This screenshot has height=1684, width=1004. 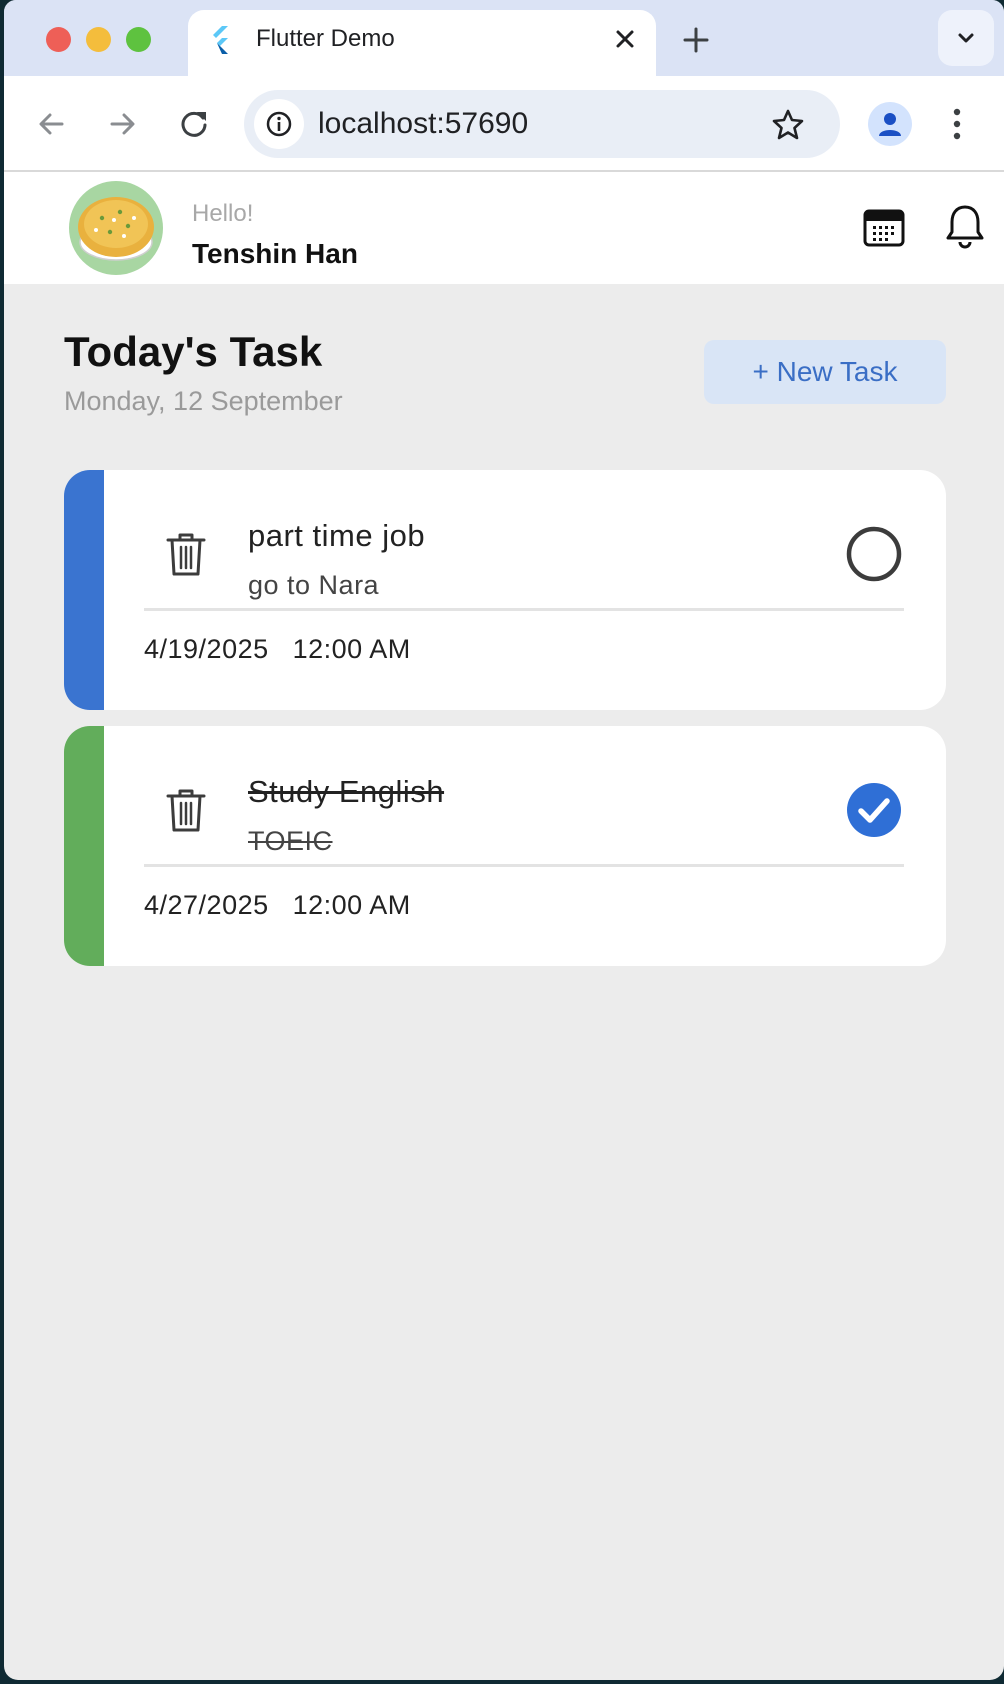 What do you see at coordinates (194, 124) in the screenshot?
I see `reload-icon` at bounding box center [194, 124].